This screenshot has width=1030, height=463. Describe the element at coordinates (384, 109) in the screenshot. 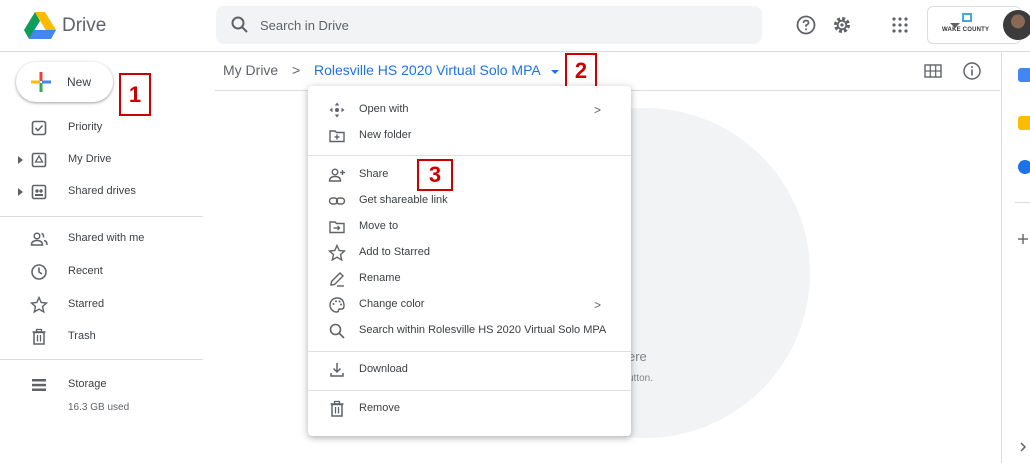

I see `menu-item-label: Open with` at that location.